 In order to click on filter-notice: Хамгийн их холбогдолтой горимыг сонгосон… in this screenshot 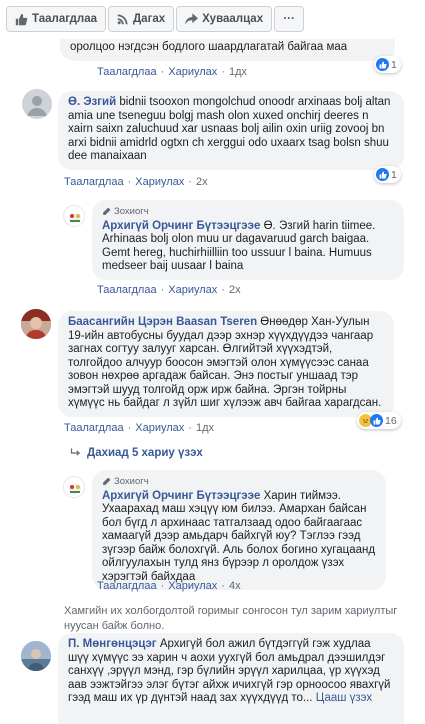, I will do `click(231, 618)`.